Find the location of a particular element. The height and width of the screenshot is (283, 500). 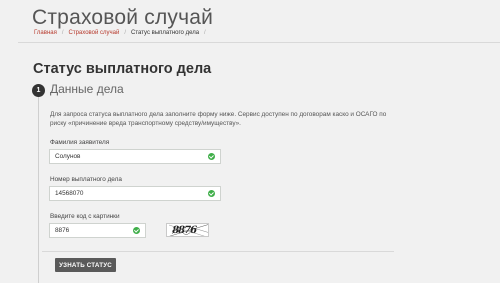

step-line is located at coordinates (38, 189).